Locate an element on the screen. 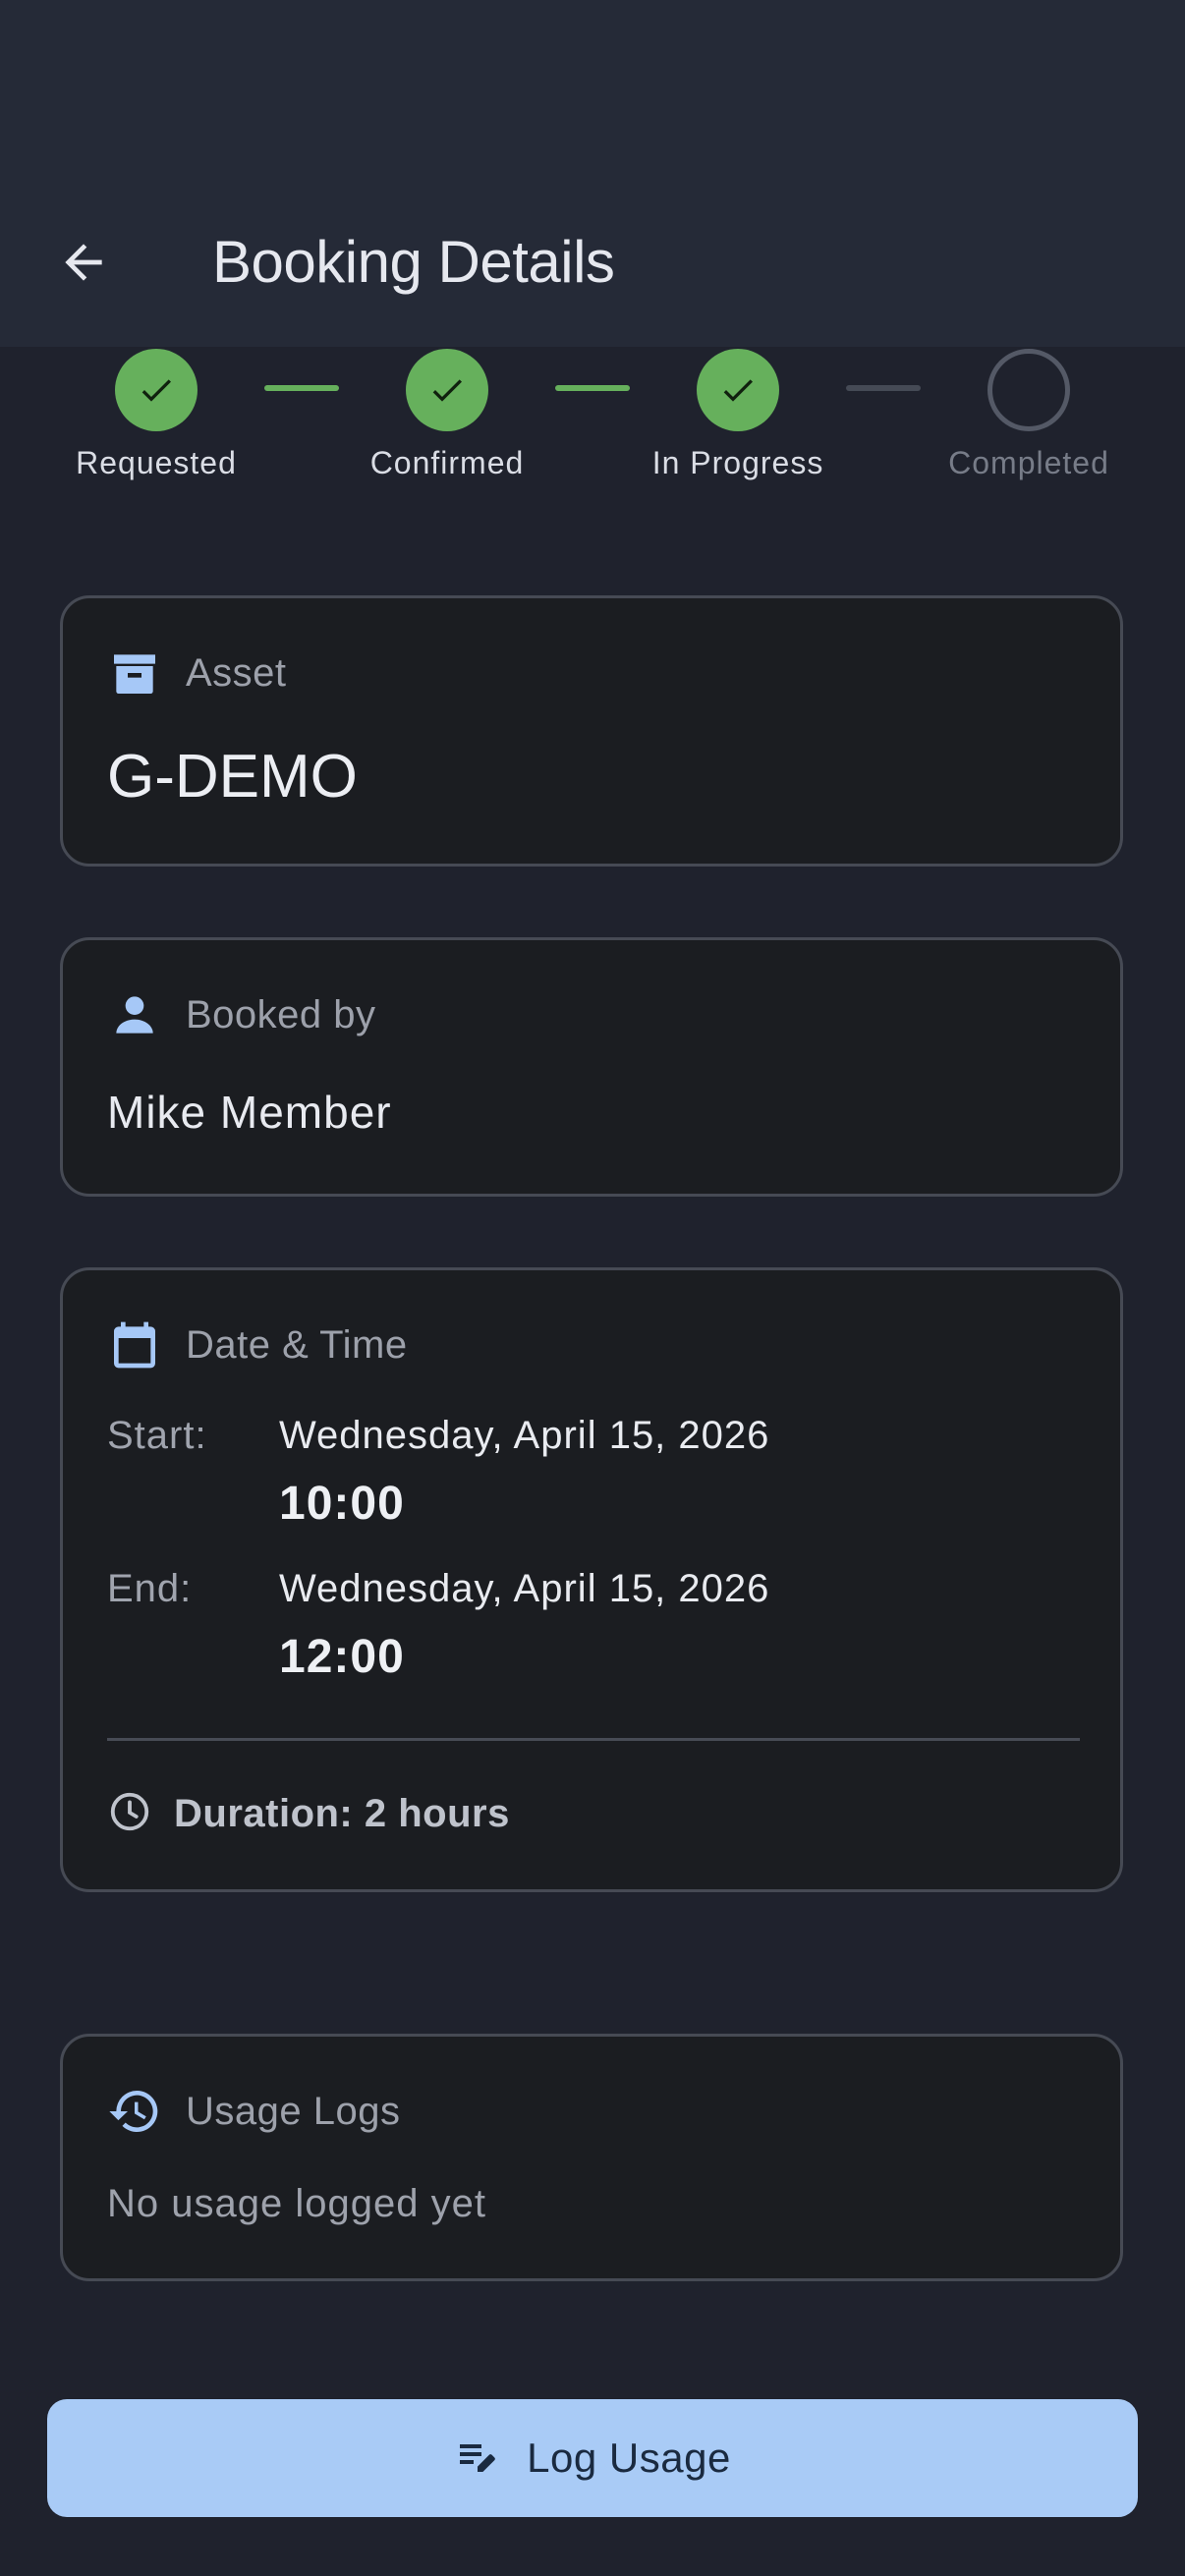 The image size is (1185, 2576). usage-logs-label: Usage Logs is located at coordinates (293, 2111).